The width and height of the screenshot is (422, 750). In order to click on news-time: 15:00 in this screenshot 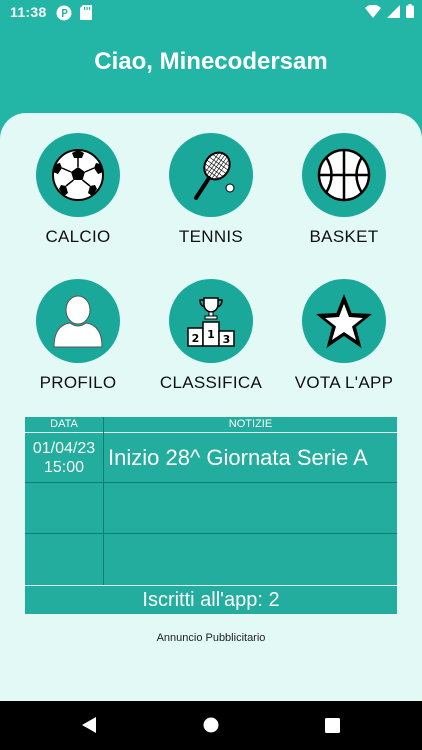, I will do `click(64, 467)`.